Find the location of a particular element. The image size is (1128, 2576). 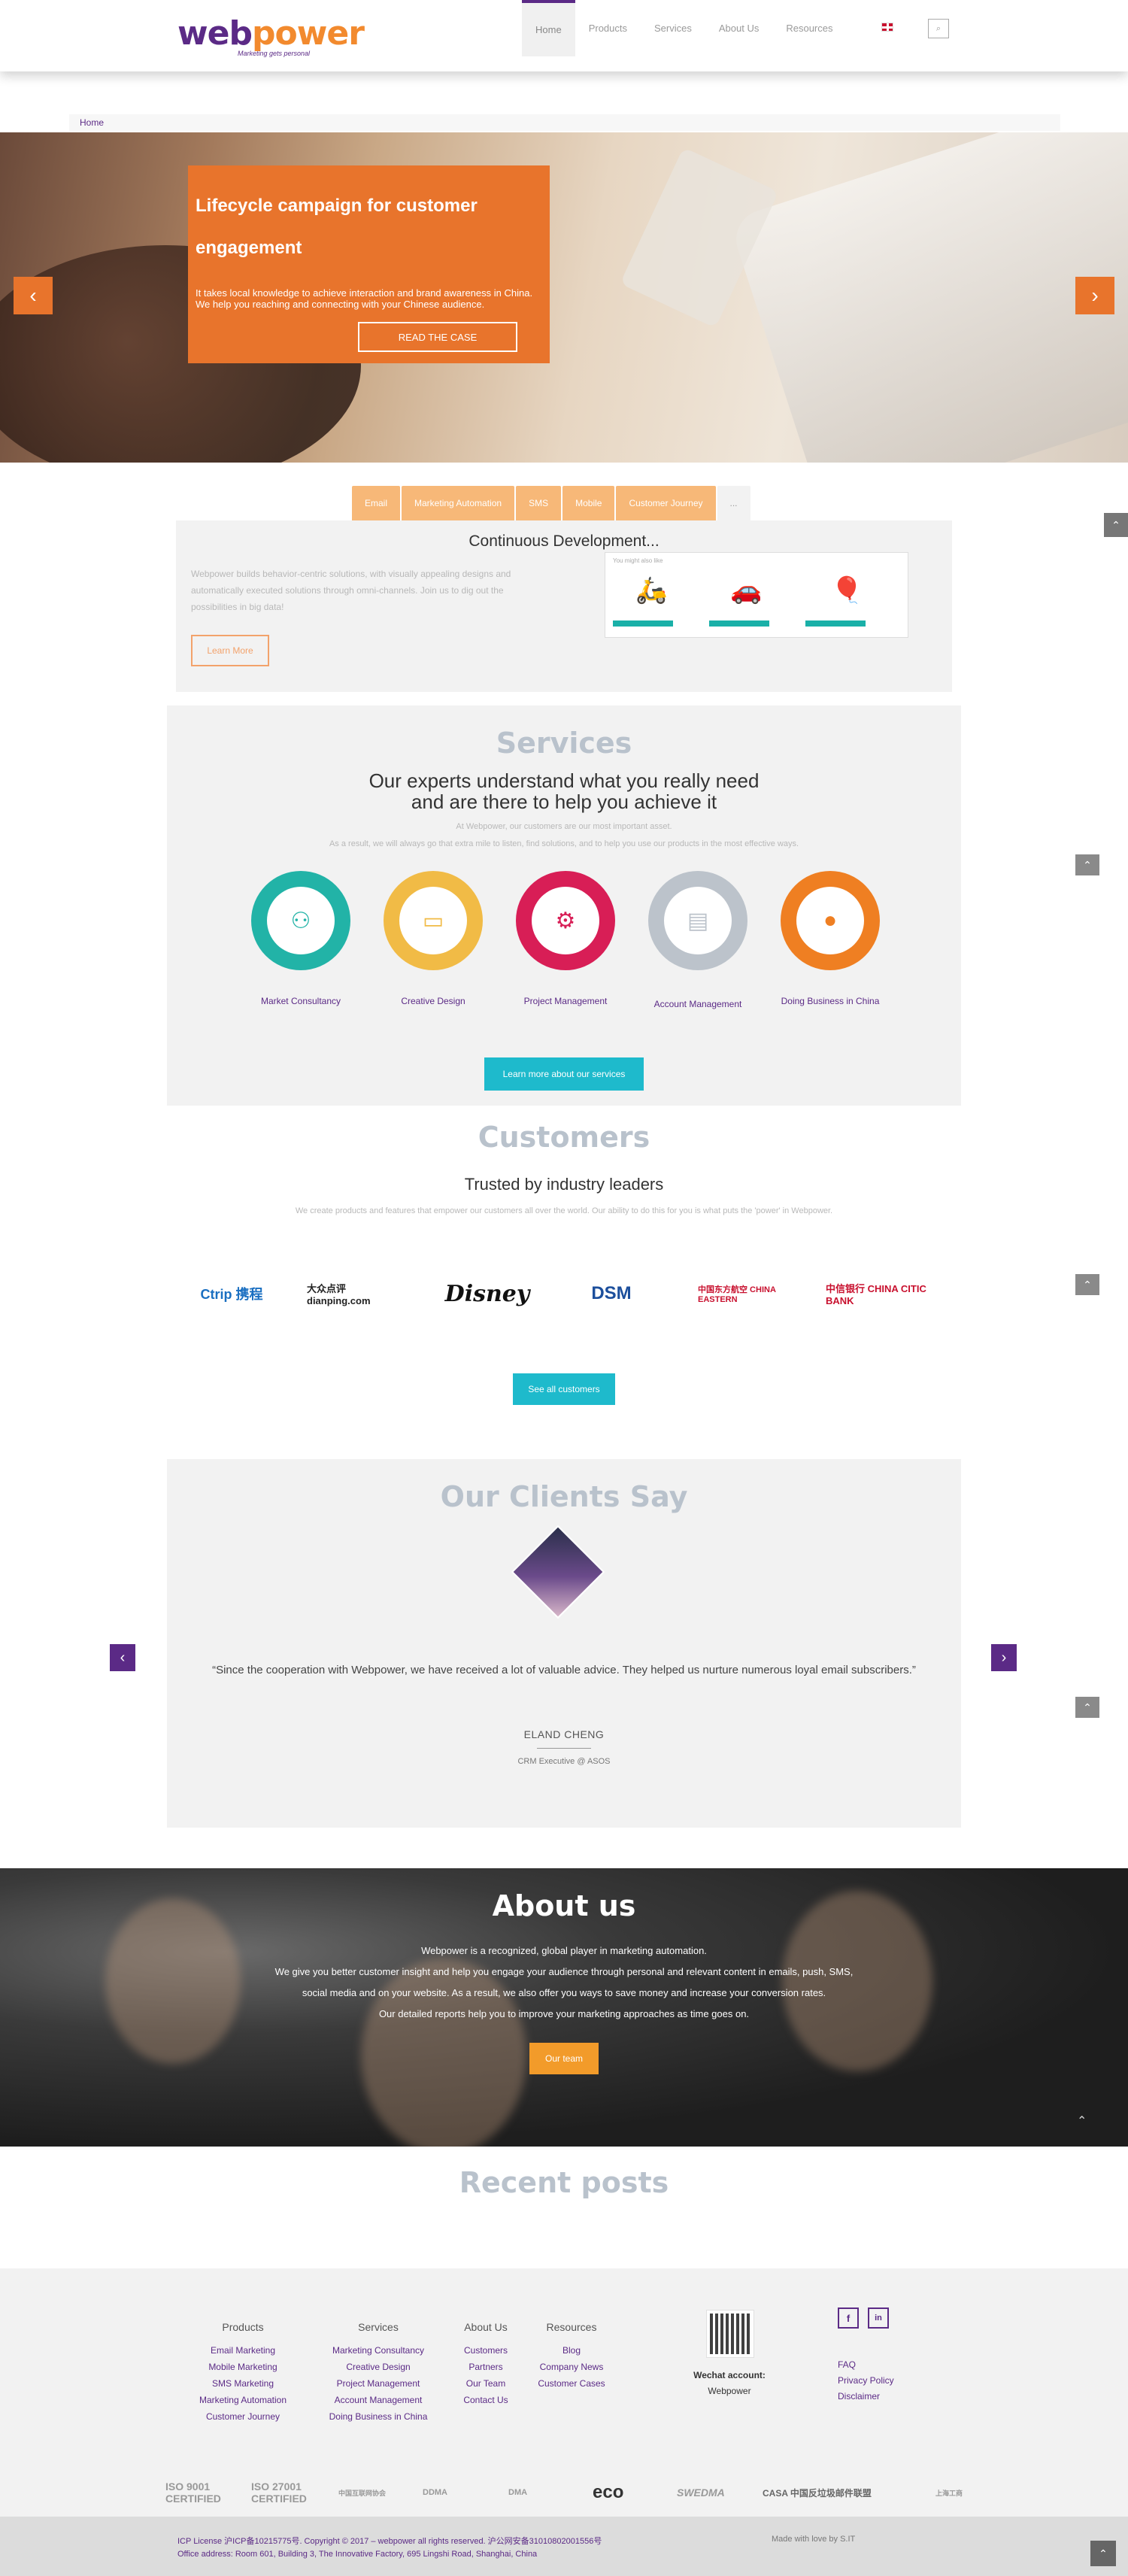

disclaimer-link: Disclaimer is located at coordinates (866, 2397).